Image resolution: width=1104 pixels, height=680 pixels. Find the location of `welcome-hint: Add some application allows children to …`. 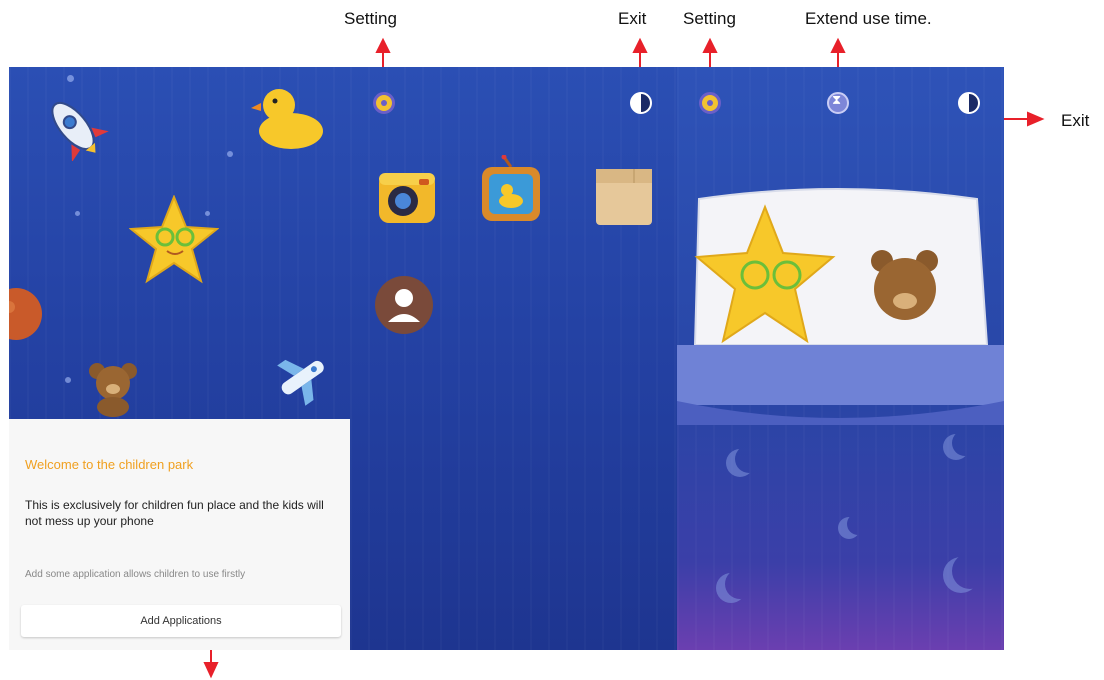

welcome-hint: Add some application allows children to … is located at coordinates (135, 574).